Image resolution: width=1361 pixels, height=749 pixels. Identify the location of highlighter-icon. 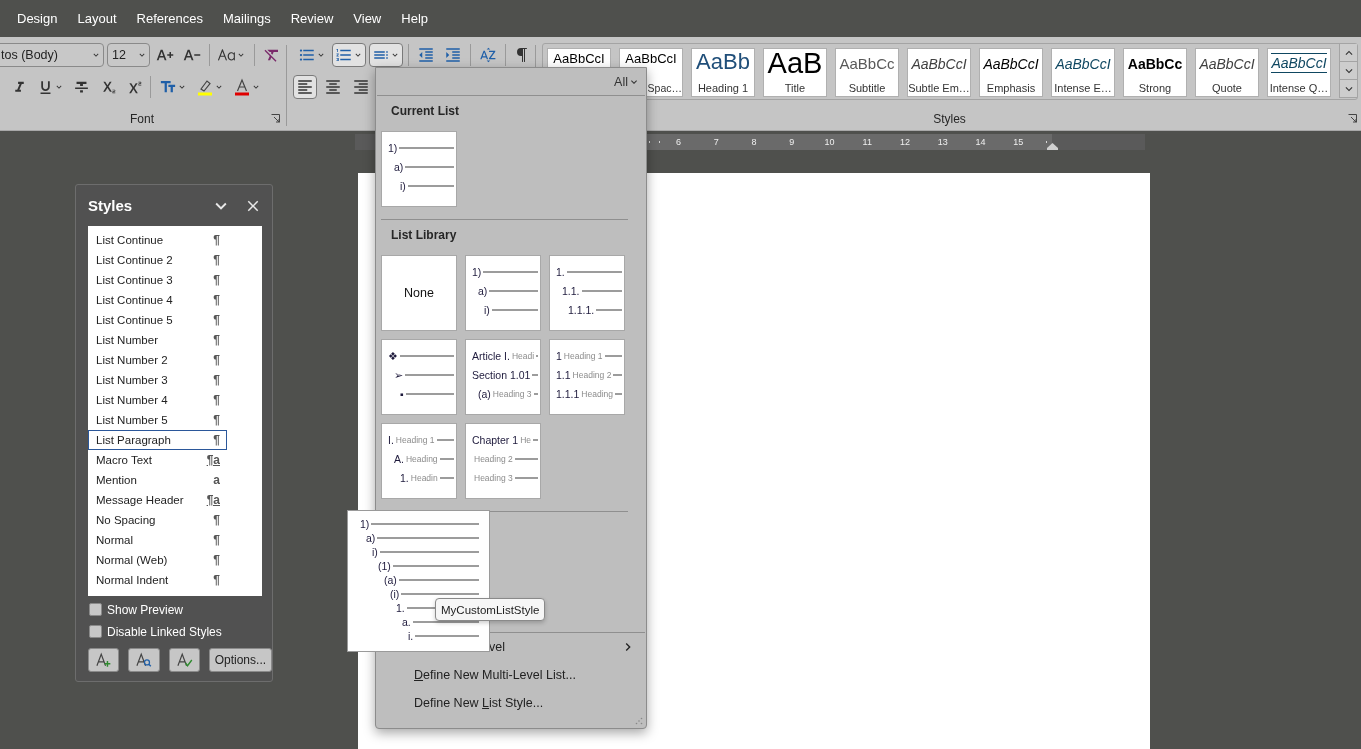
(205, 87).